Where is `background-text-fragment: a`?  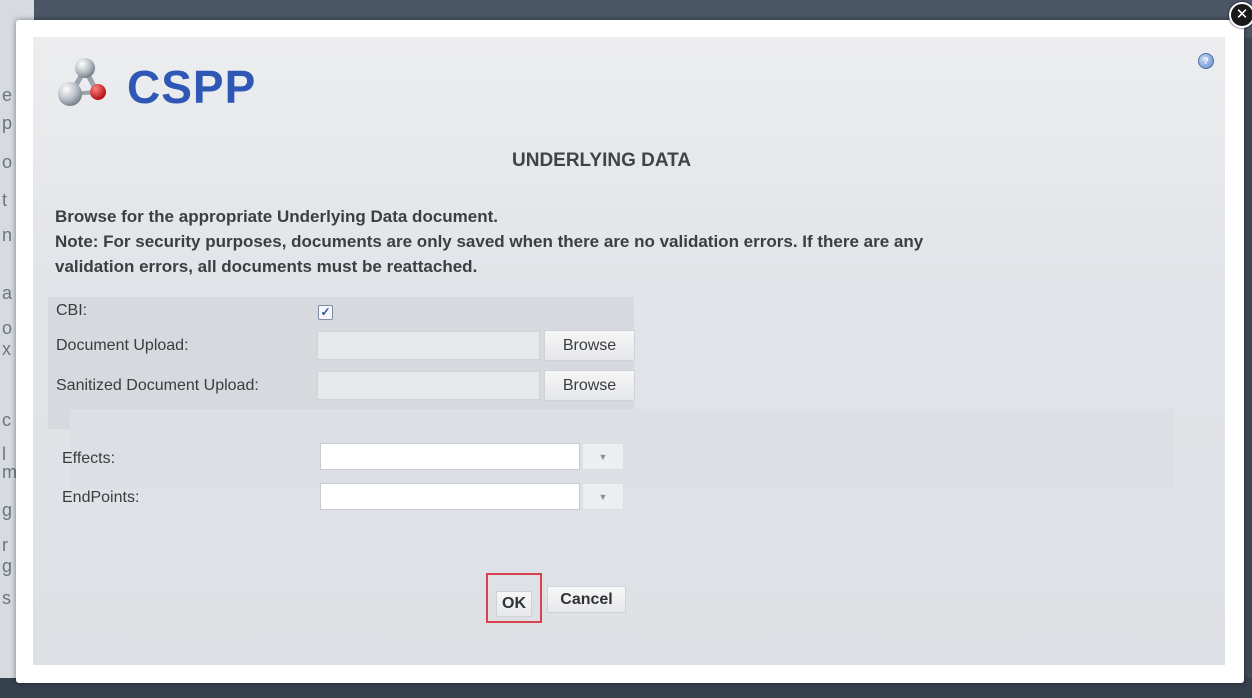
background-text-fragment: a is located at coordinates (7, 293).